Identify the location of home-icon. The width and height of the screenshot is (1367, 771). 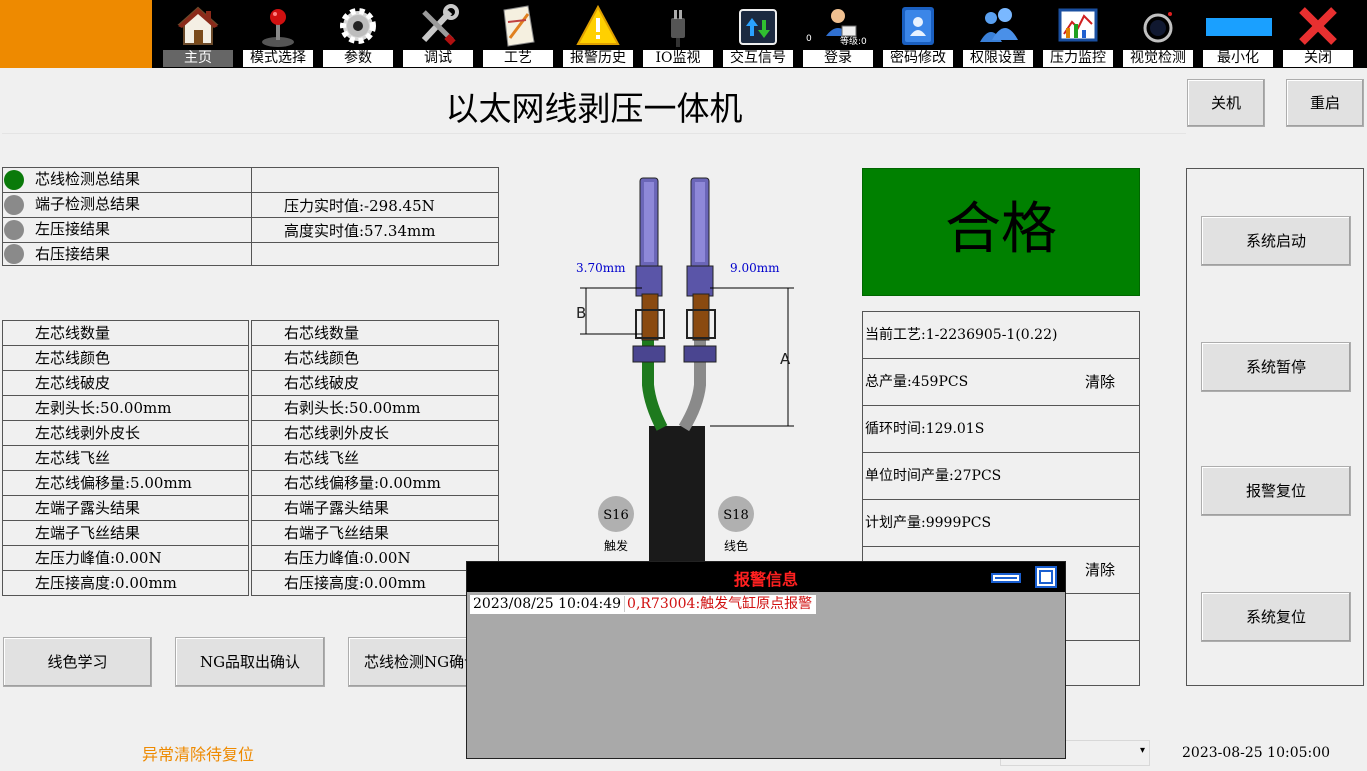
(198, 25).